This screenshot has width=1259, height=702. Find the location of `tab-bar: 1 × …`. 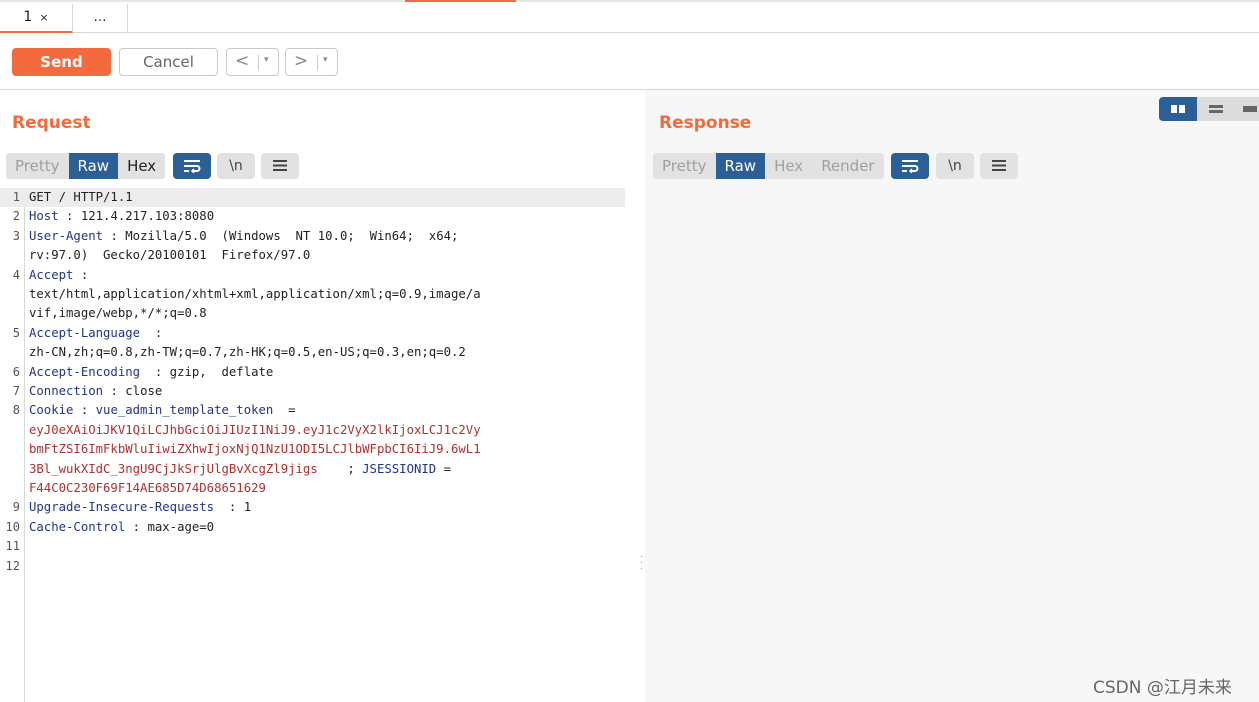

tab-bar: 1 × … is located at coordinates (629, 17).